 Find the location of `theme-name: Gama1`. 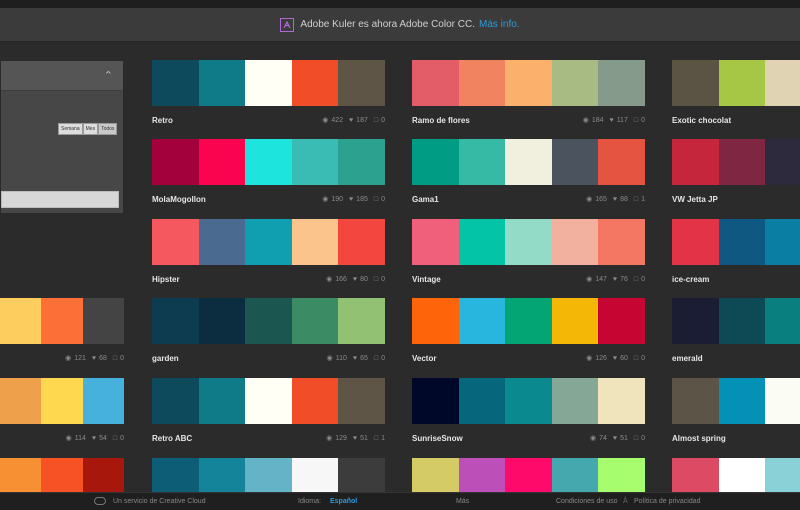

theme-name: Gama1 is located at coordinates (425, 199).